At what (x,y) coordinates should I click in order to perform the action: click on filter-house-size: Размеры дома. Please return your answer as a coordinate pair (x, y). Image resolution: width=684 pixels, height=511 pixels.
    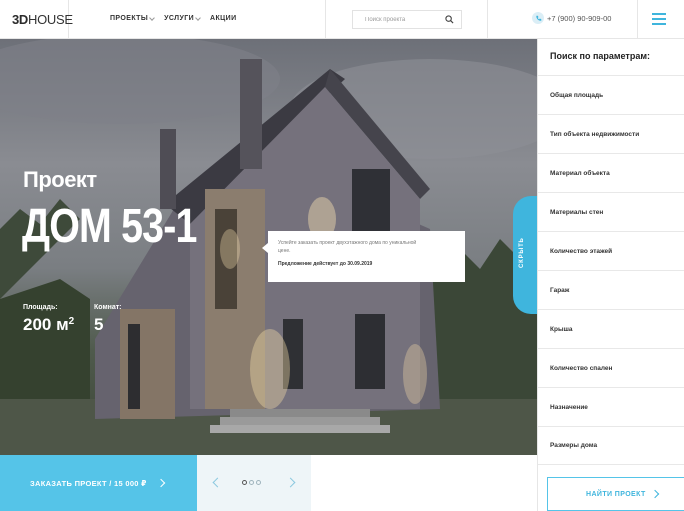
    Looking at the image, I should click on (611, 445).